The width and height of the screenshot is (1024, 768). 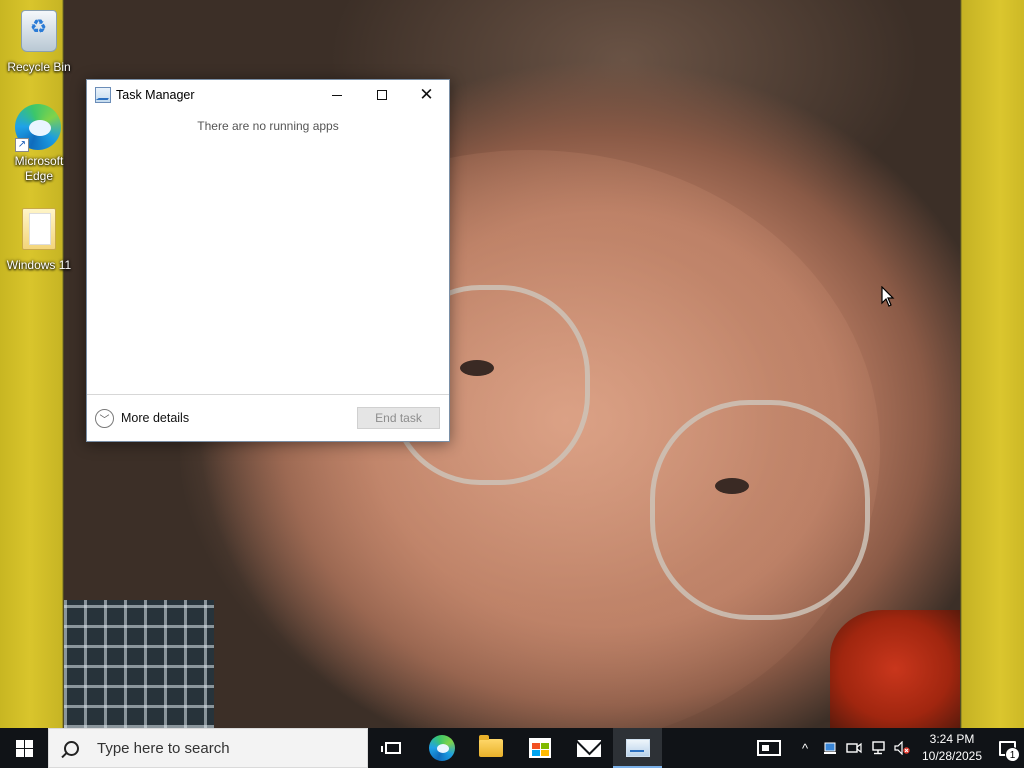 I want to click on network-icon, so click(x=878, y=748).